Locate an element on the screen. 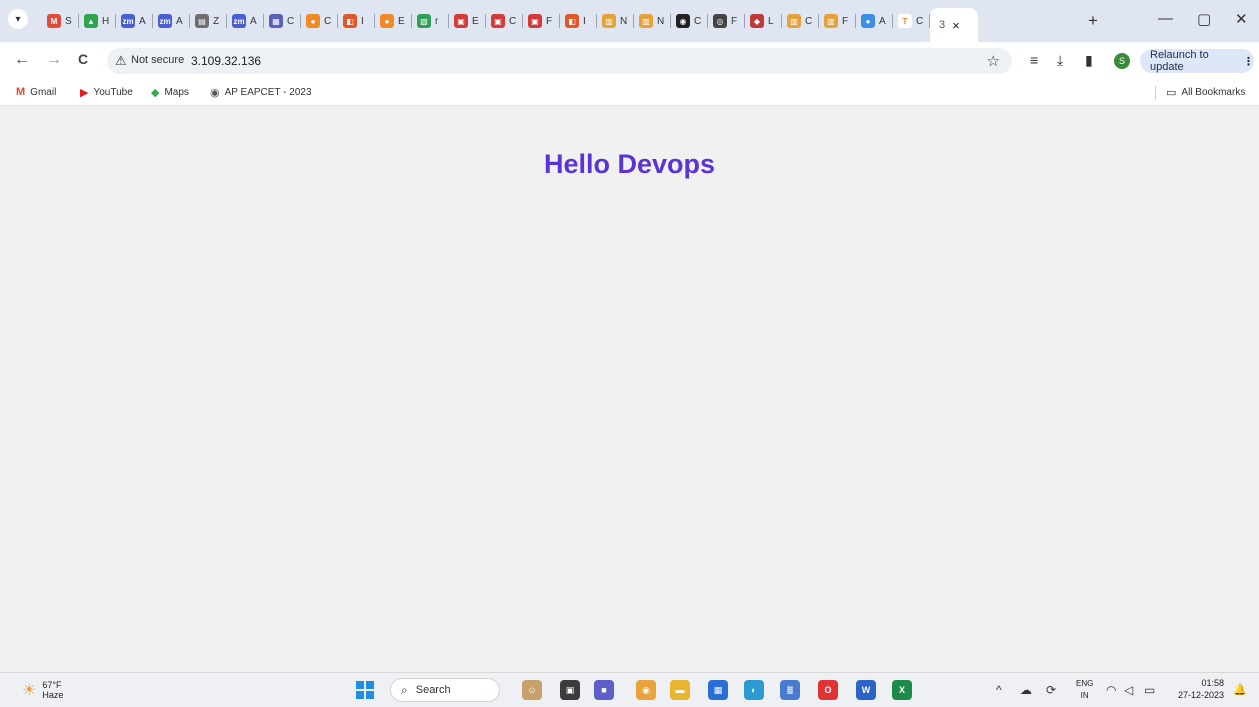 The width and height of the screenshot is (1259, 707). bookmark-star-icon: ☆ is located at coordinates (993, 61).